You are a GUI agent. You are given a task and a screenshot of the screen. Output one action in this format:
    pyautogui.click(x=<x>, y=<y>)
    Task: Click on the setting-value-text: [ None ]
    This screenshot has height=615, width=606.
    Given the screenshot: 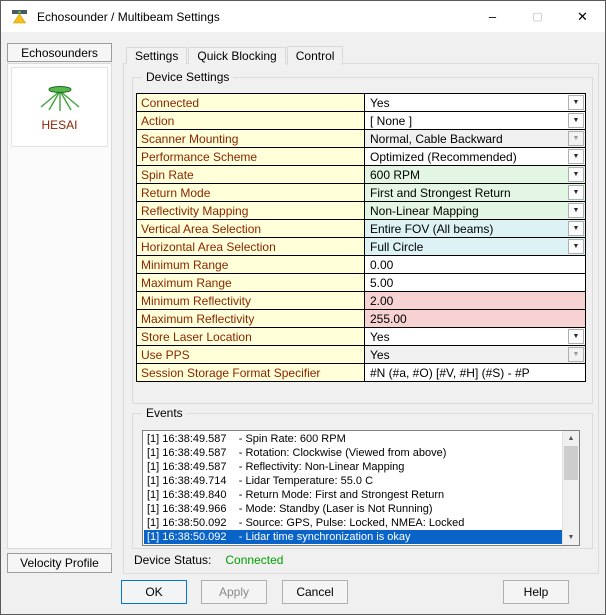 What is the action you would take?
    pyautogui.click(x=391, y=120)
    